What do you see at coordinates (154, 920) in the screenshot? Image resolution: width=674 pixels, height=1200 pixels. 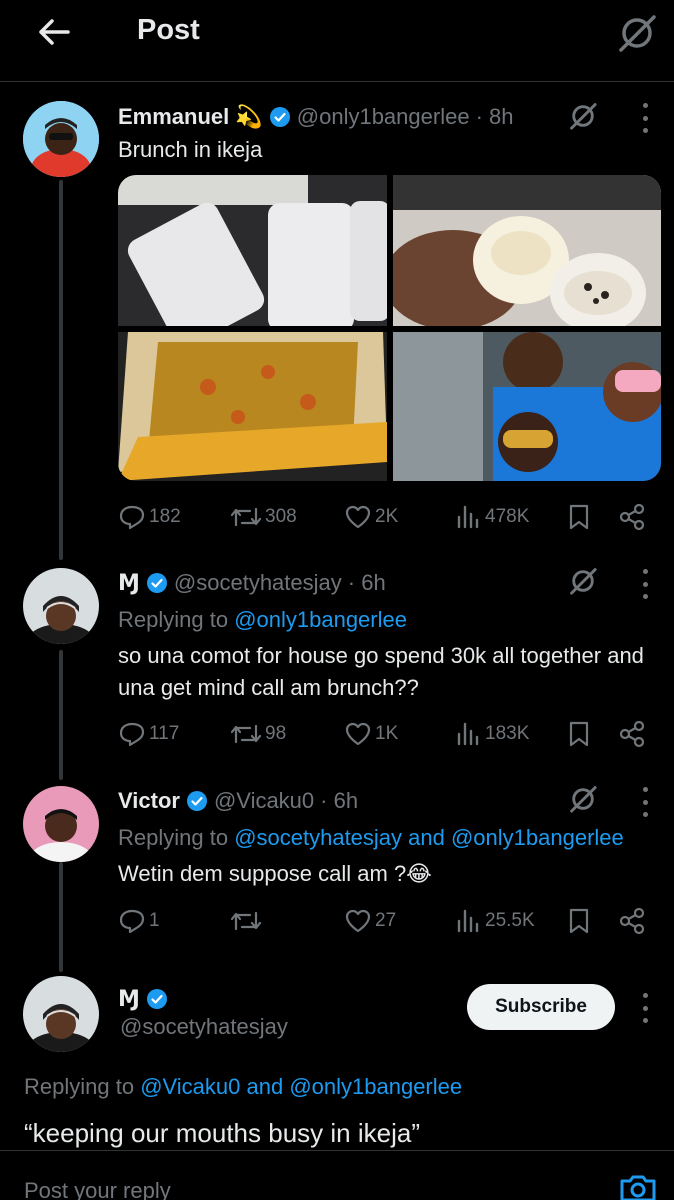 I see `reply-count: 1` at bounding box center [154, 920].